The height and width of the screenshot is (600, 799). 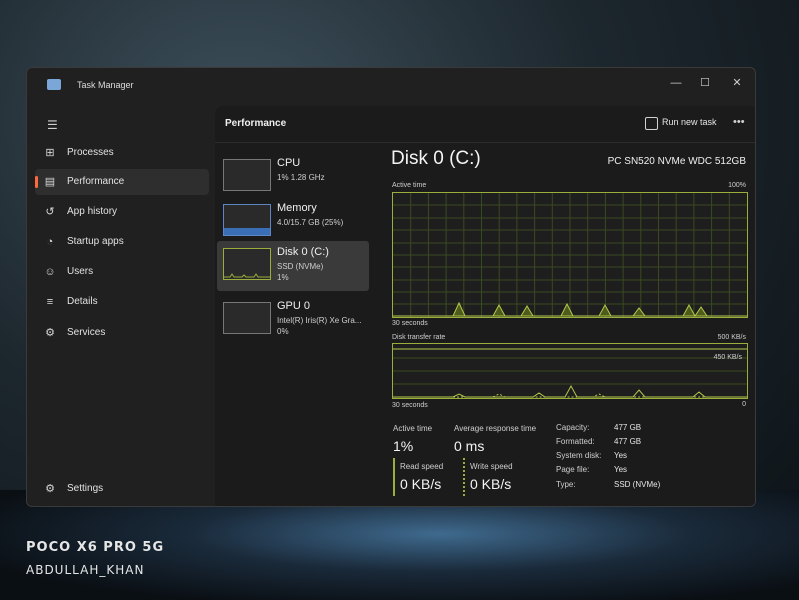 I want to click on camera-watermark-model: POCO X6 PRO 5G, so click(x=95, y=547).